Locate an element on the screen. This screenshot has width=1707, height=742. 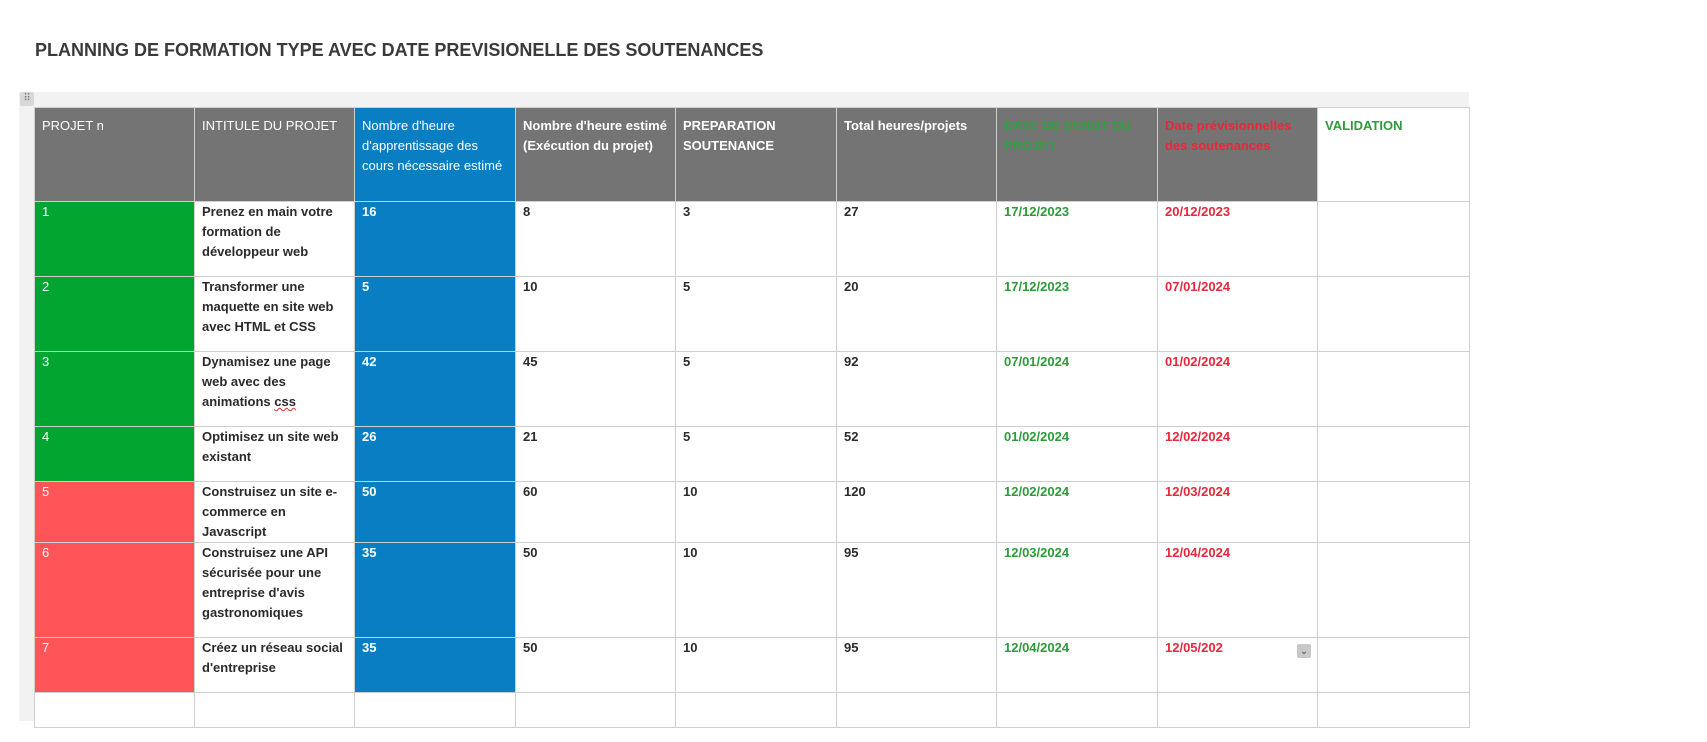
header-projet: PROJET n is located at coordinates (114, 154).